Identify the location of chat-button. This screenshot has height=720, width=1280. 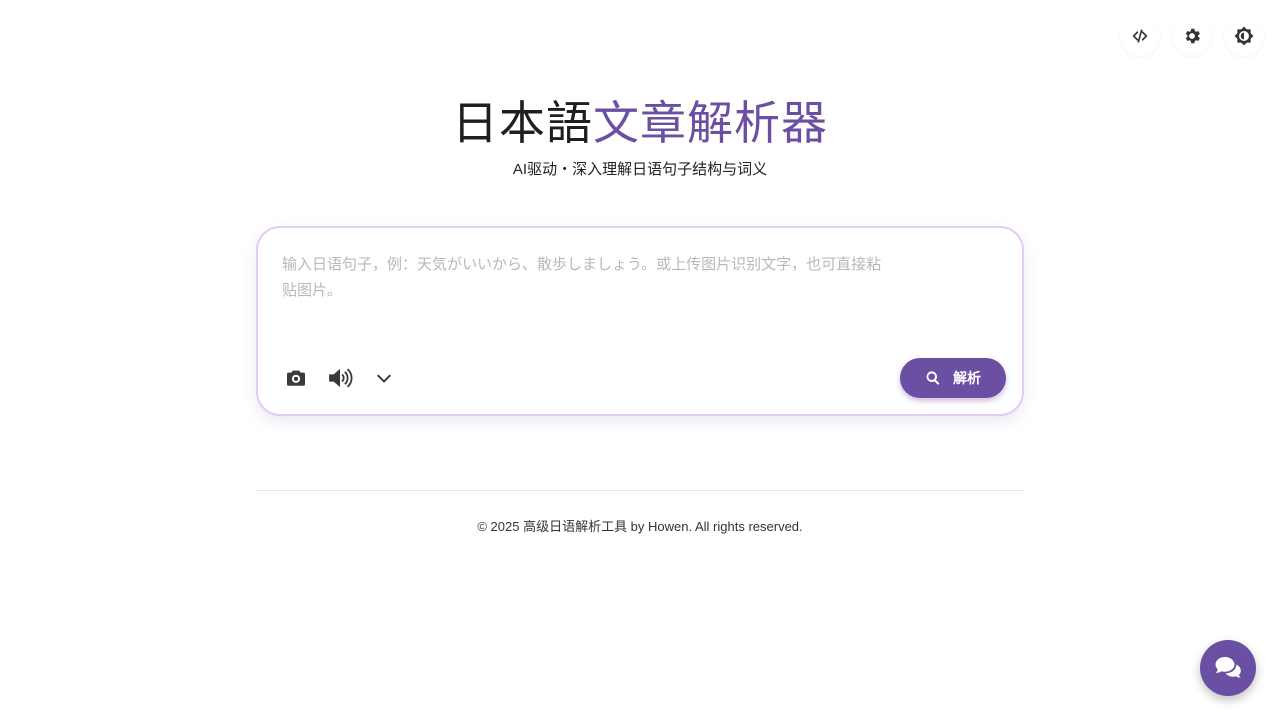
(1228, 668).